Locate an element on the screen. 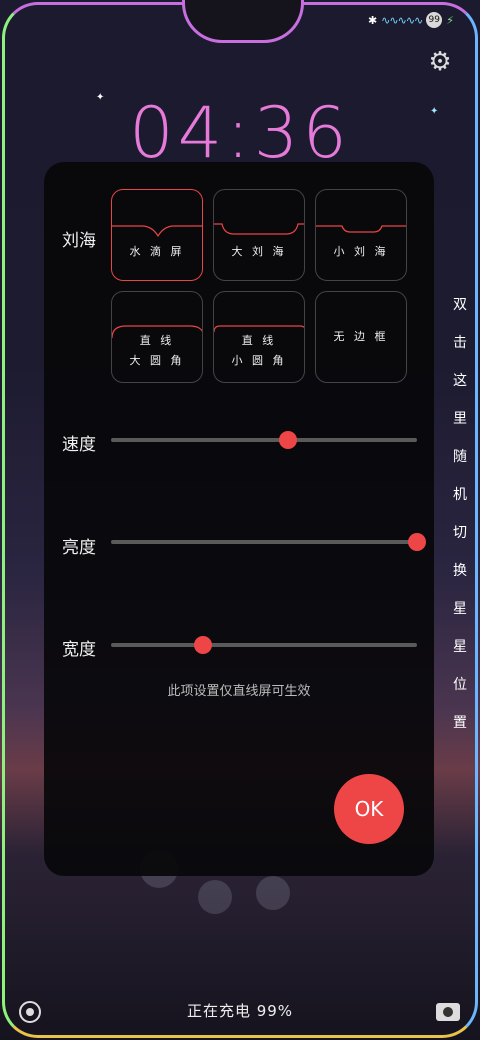  option-label-group: 直 线 大 圆 角 is located at coordinates (157, 351).